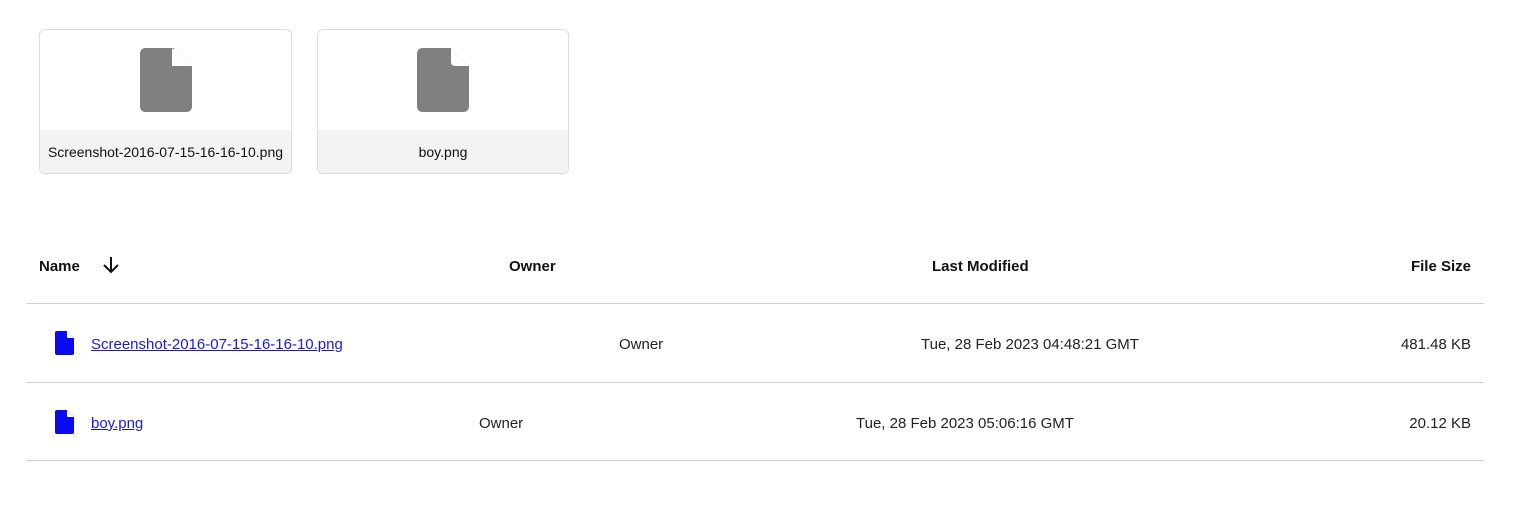  What do you see at coordinates (217, 344) in the screenshot?
I see `file-name-link: Screenshot-2016-07-15-16-16-10.png` at bounding box center [217, 344].